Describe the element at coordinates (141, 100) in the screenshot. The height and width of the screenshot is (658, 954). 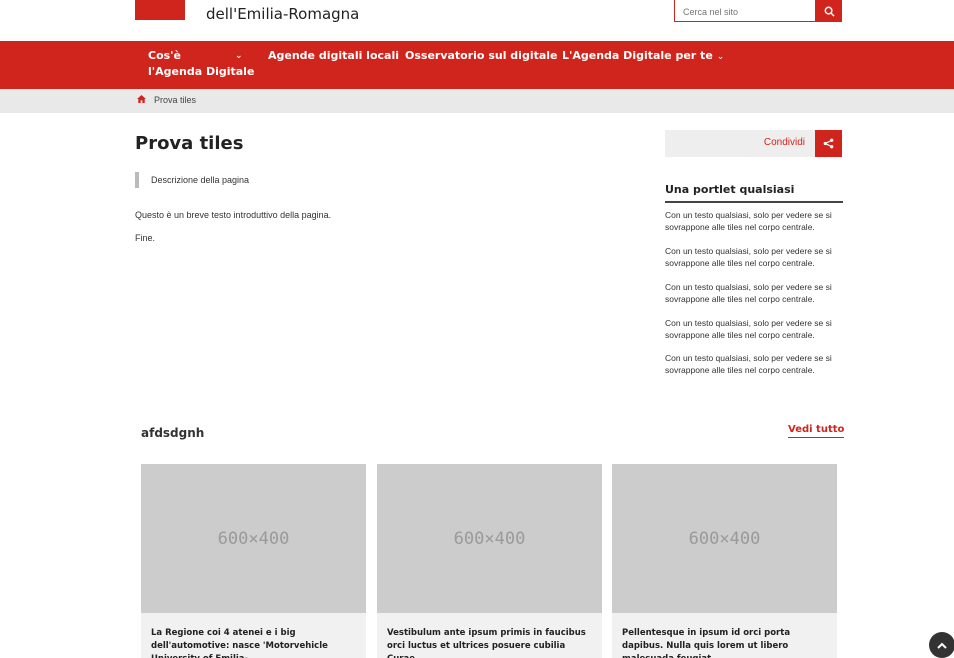
I see `home-icon` at that location.